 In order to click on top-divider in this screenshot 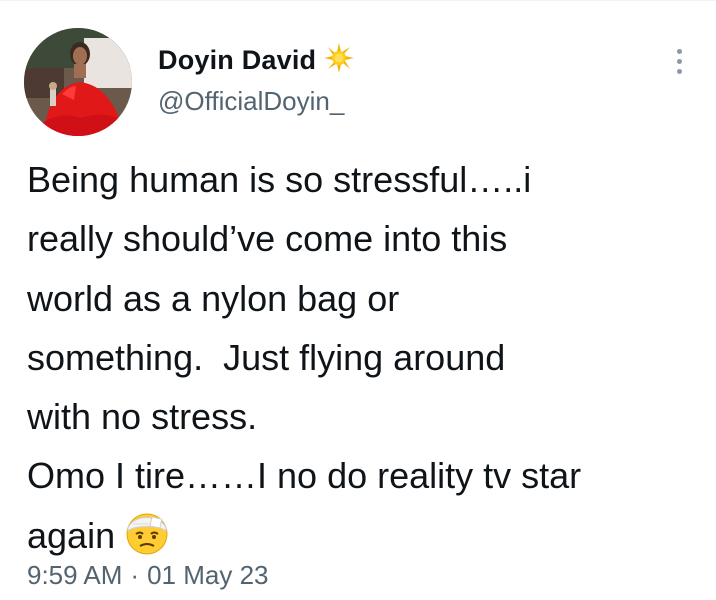, I will do `click(358, 0)`.